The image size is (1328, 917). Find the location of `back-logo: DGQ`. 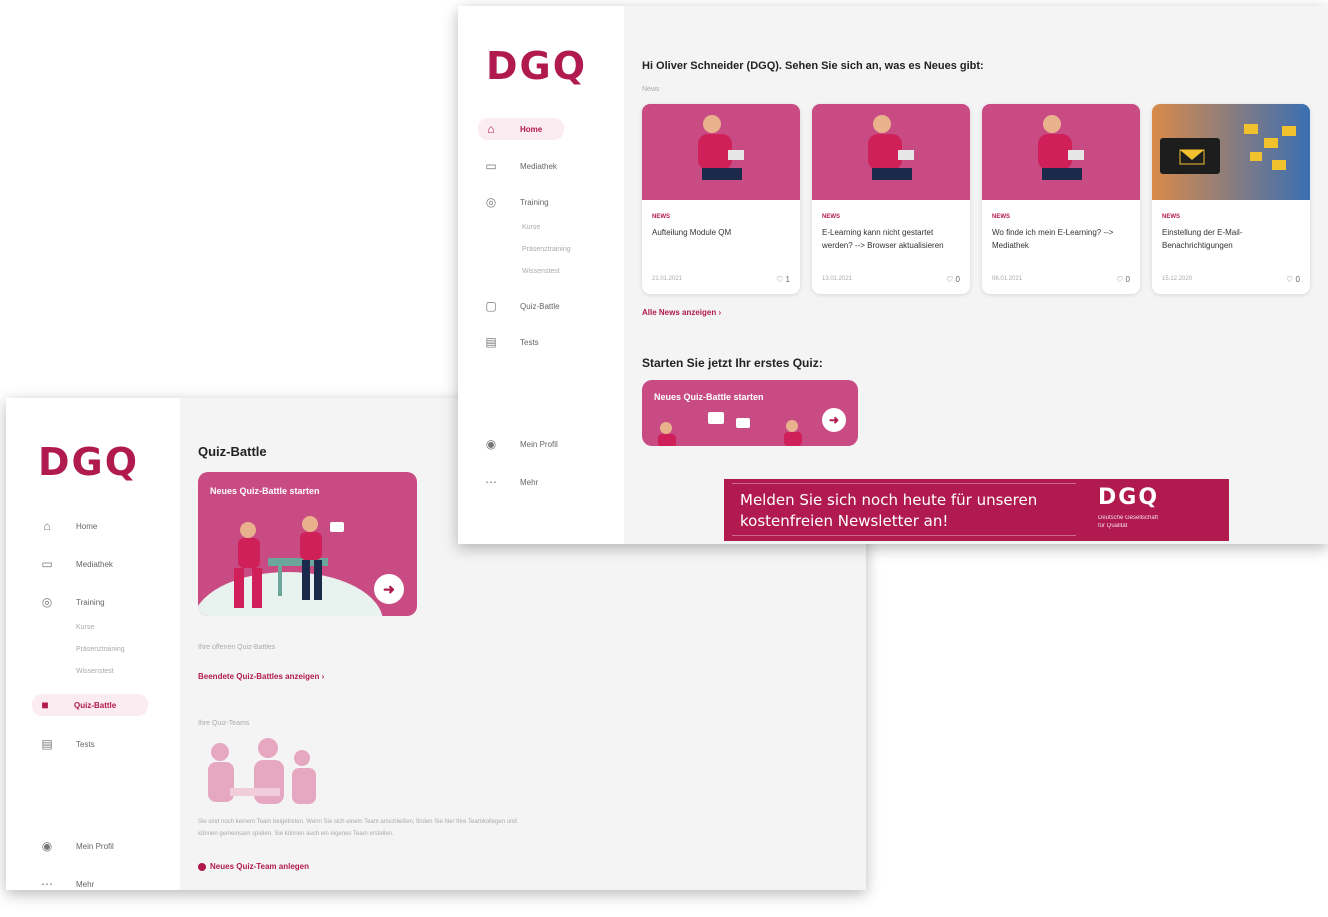

back-logo: DGQ is located at coordinates (89, 462).